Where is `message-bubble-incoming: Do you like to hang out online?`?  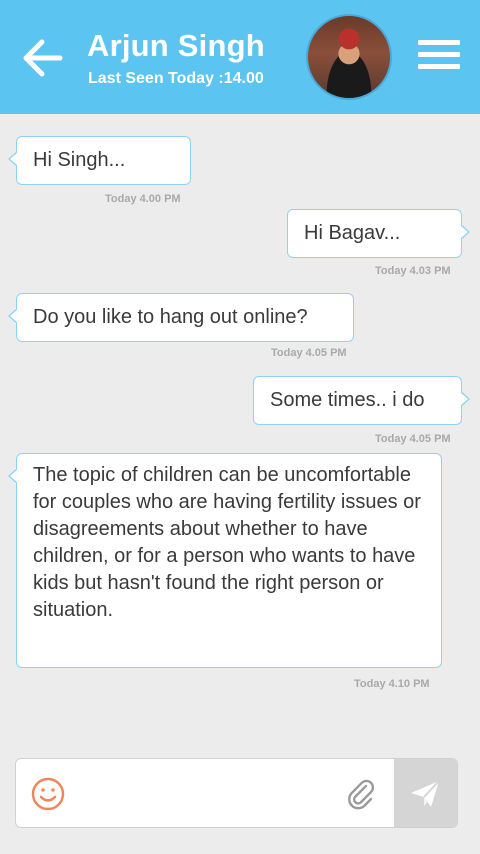 message-bubble-incoming: Do you like to hang out online? is located at coordinates (181, 317).